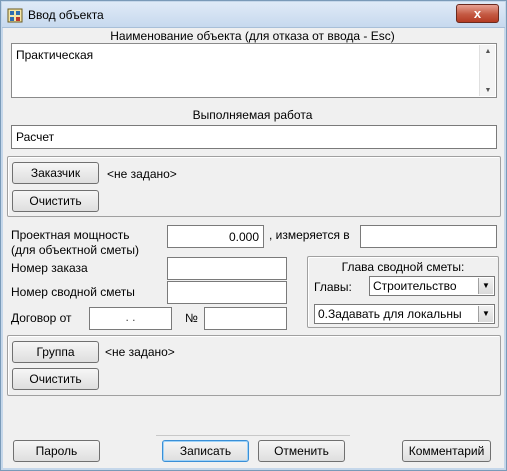 The width and height of the screenshot is (507, 471). I want to click on customer-button: Заказчик, so click(55, 173).